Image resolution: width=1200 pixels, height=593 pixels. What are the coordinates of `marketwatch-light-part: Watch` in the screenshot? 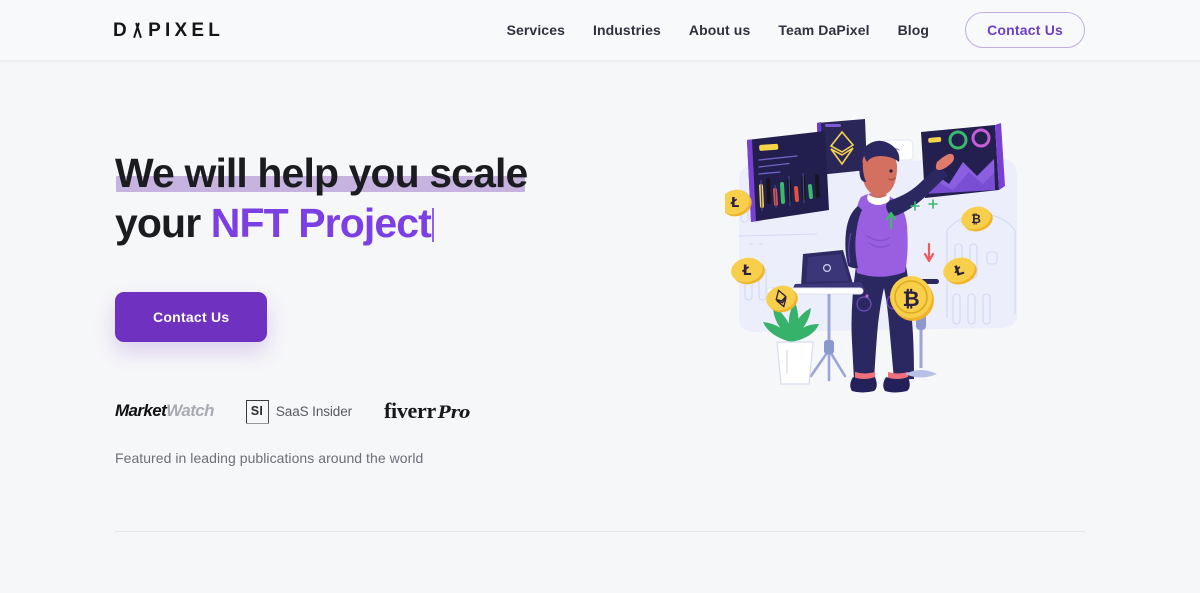 It's located at (190, 411).